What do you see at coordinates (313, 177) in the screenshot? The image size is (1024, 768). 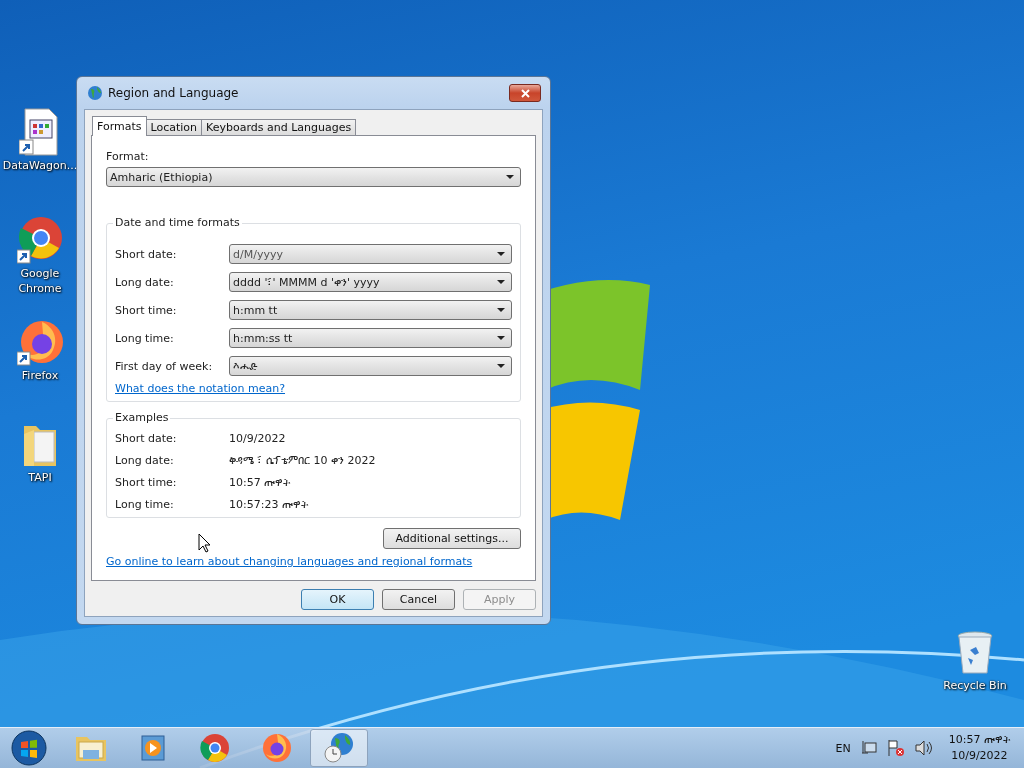 I see `format-dropdown: Amharic (Ethiopia)` at bounding box center [313, 177].